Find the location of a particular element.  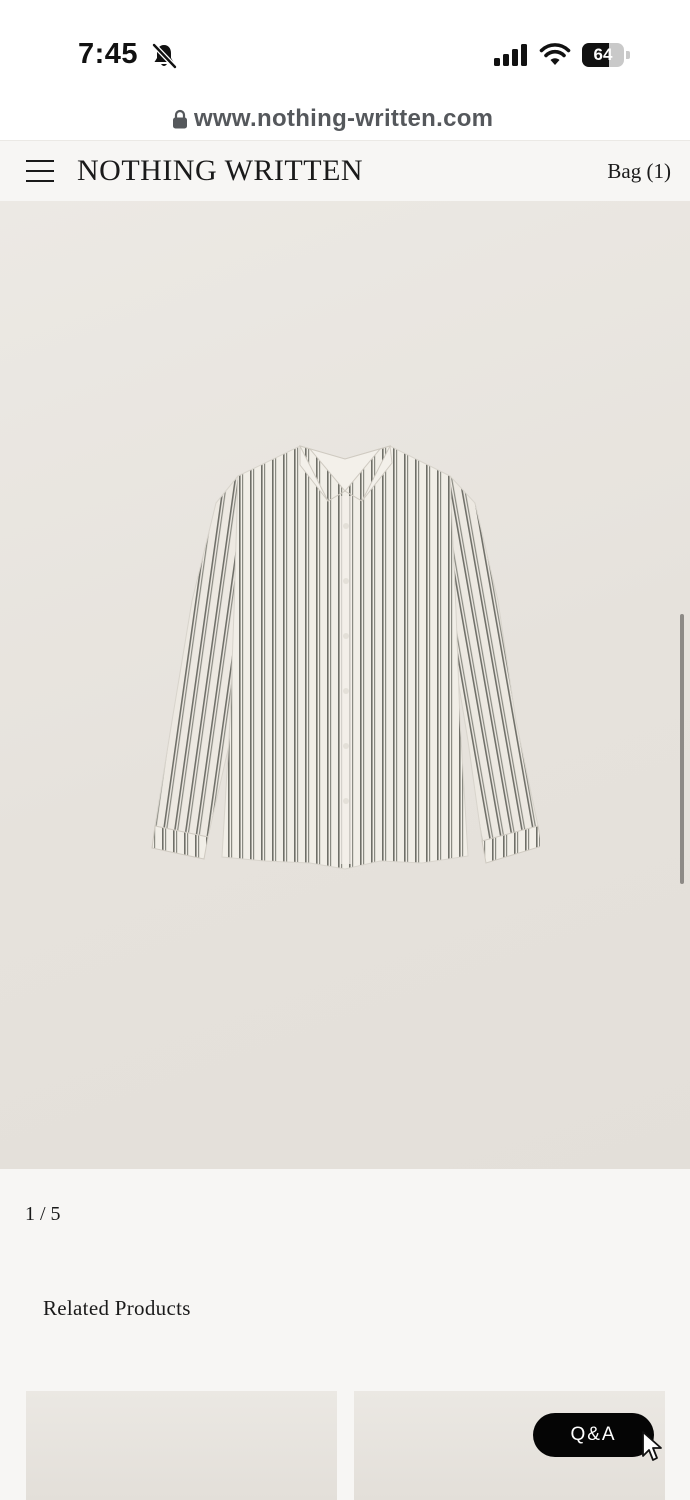

address-bar: www.nothing-written.com is located at coordinates (345, 120).